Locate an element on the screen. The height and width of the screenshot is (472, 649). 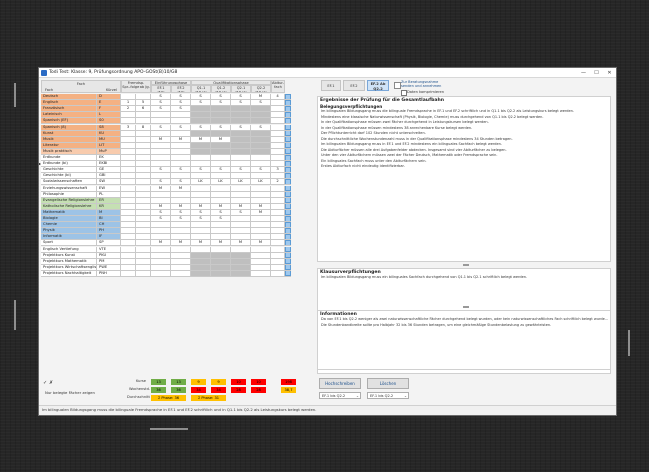
show-only-selected-toggle: Nur belegte Fächer zeigen is located at coordinates (70, 392).